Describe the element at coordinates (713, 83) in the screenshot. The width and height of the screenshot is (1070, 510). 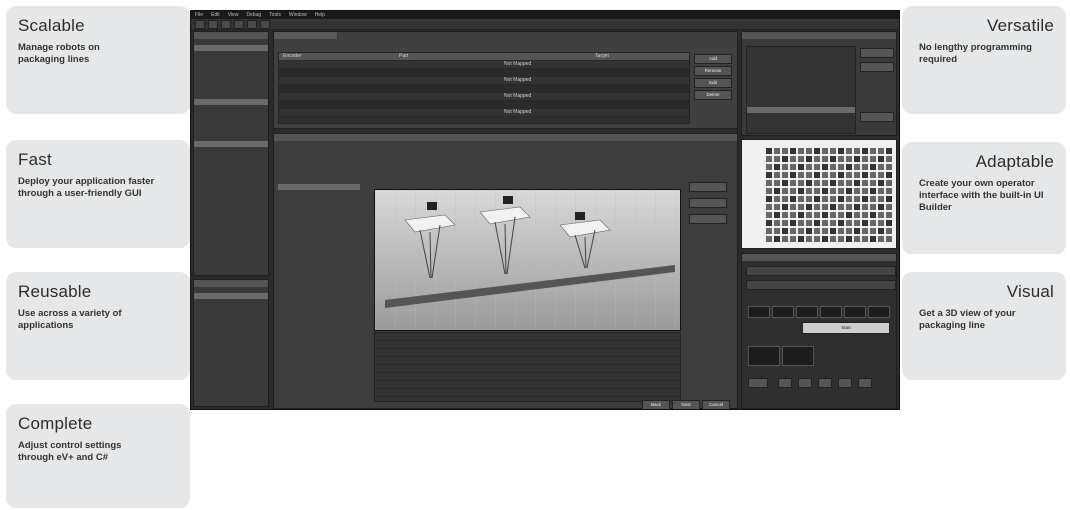
I see `edit-button: Edit` at that location.